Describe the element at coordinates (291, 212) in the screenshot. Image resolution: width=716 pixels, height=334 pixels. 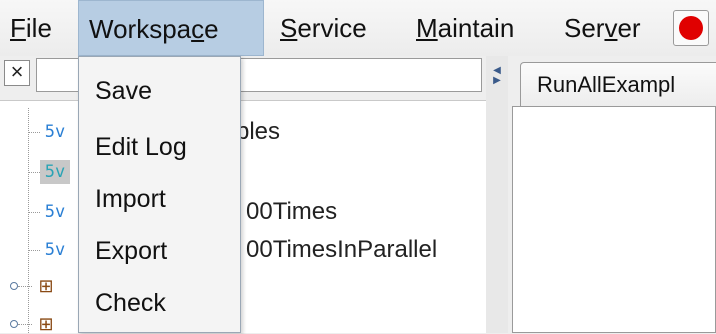
I see `tree-item-label: 00Times` at that location.